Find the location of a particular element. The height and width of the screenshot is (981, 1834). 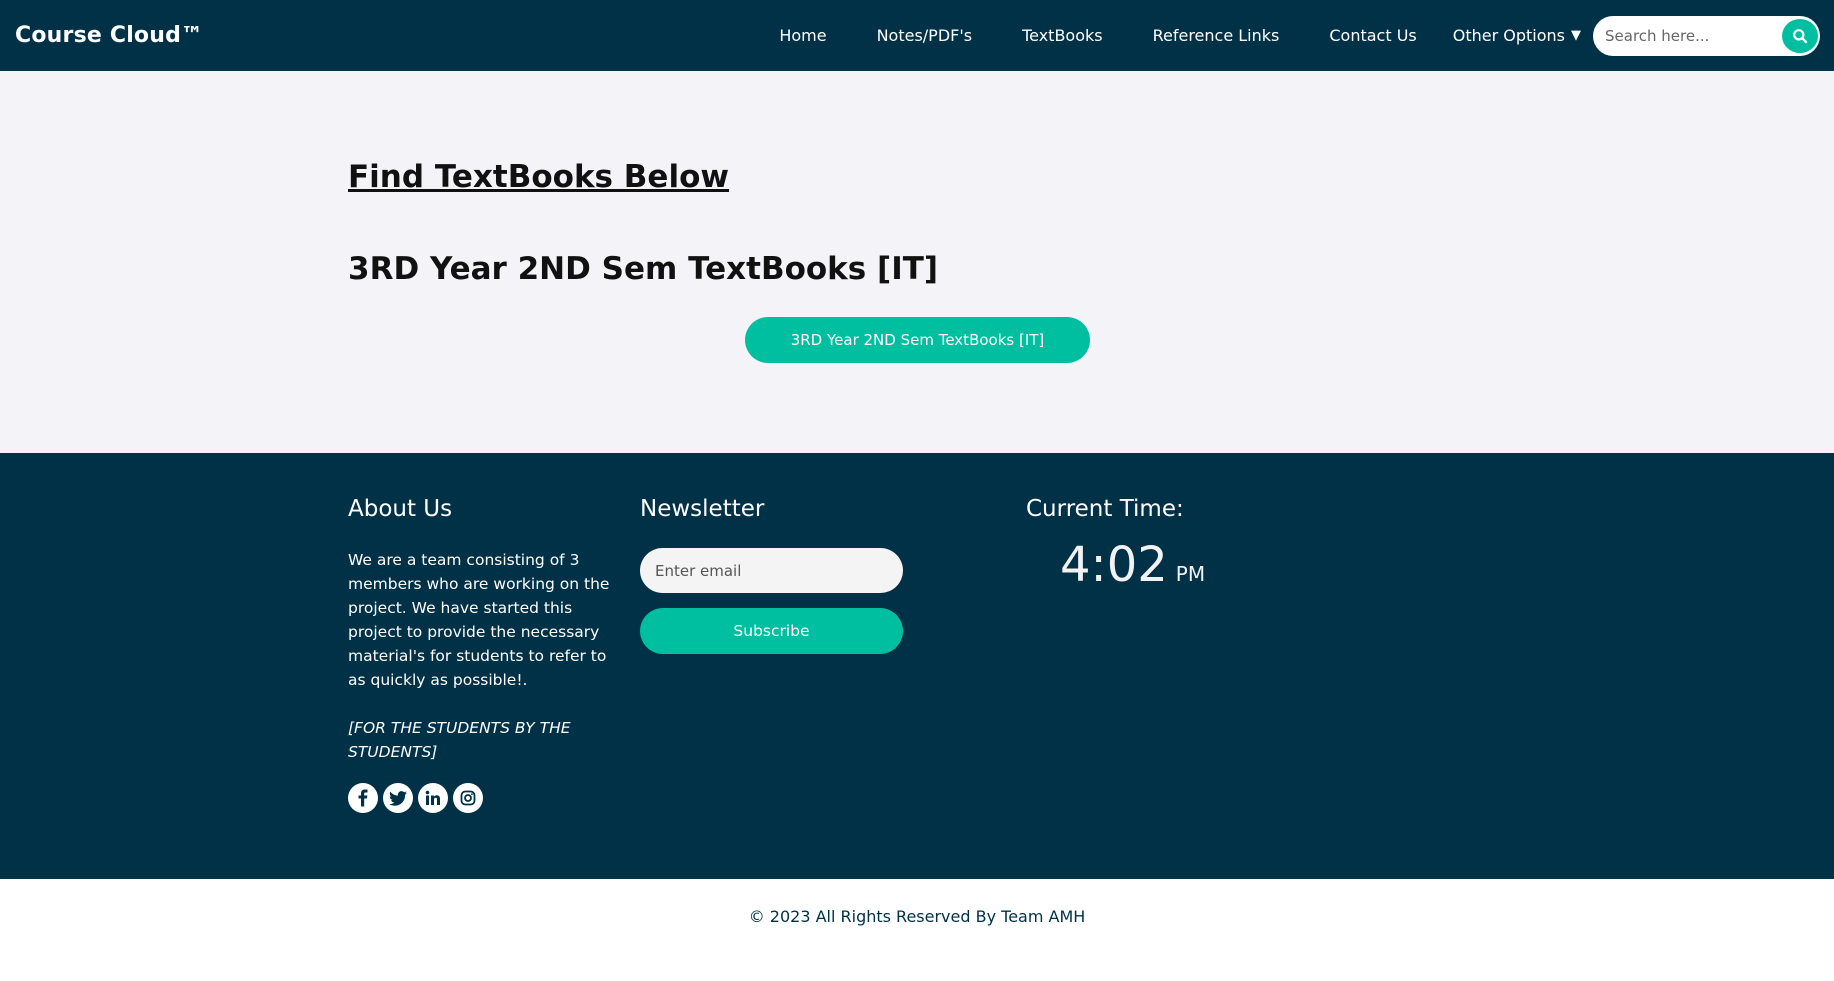

about-us-title: About Us is located at coordinates (400, 509).